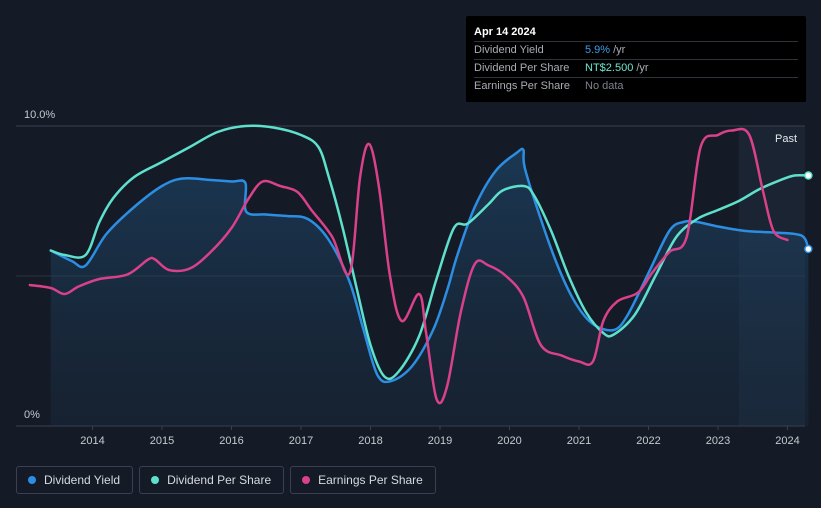  Describe the element at coordinates (370, 480) in the screenshot. I see `legend-label: Earnings Per Share` at that location.